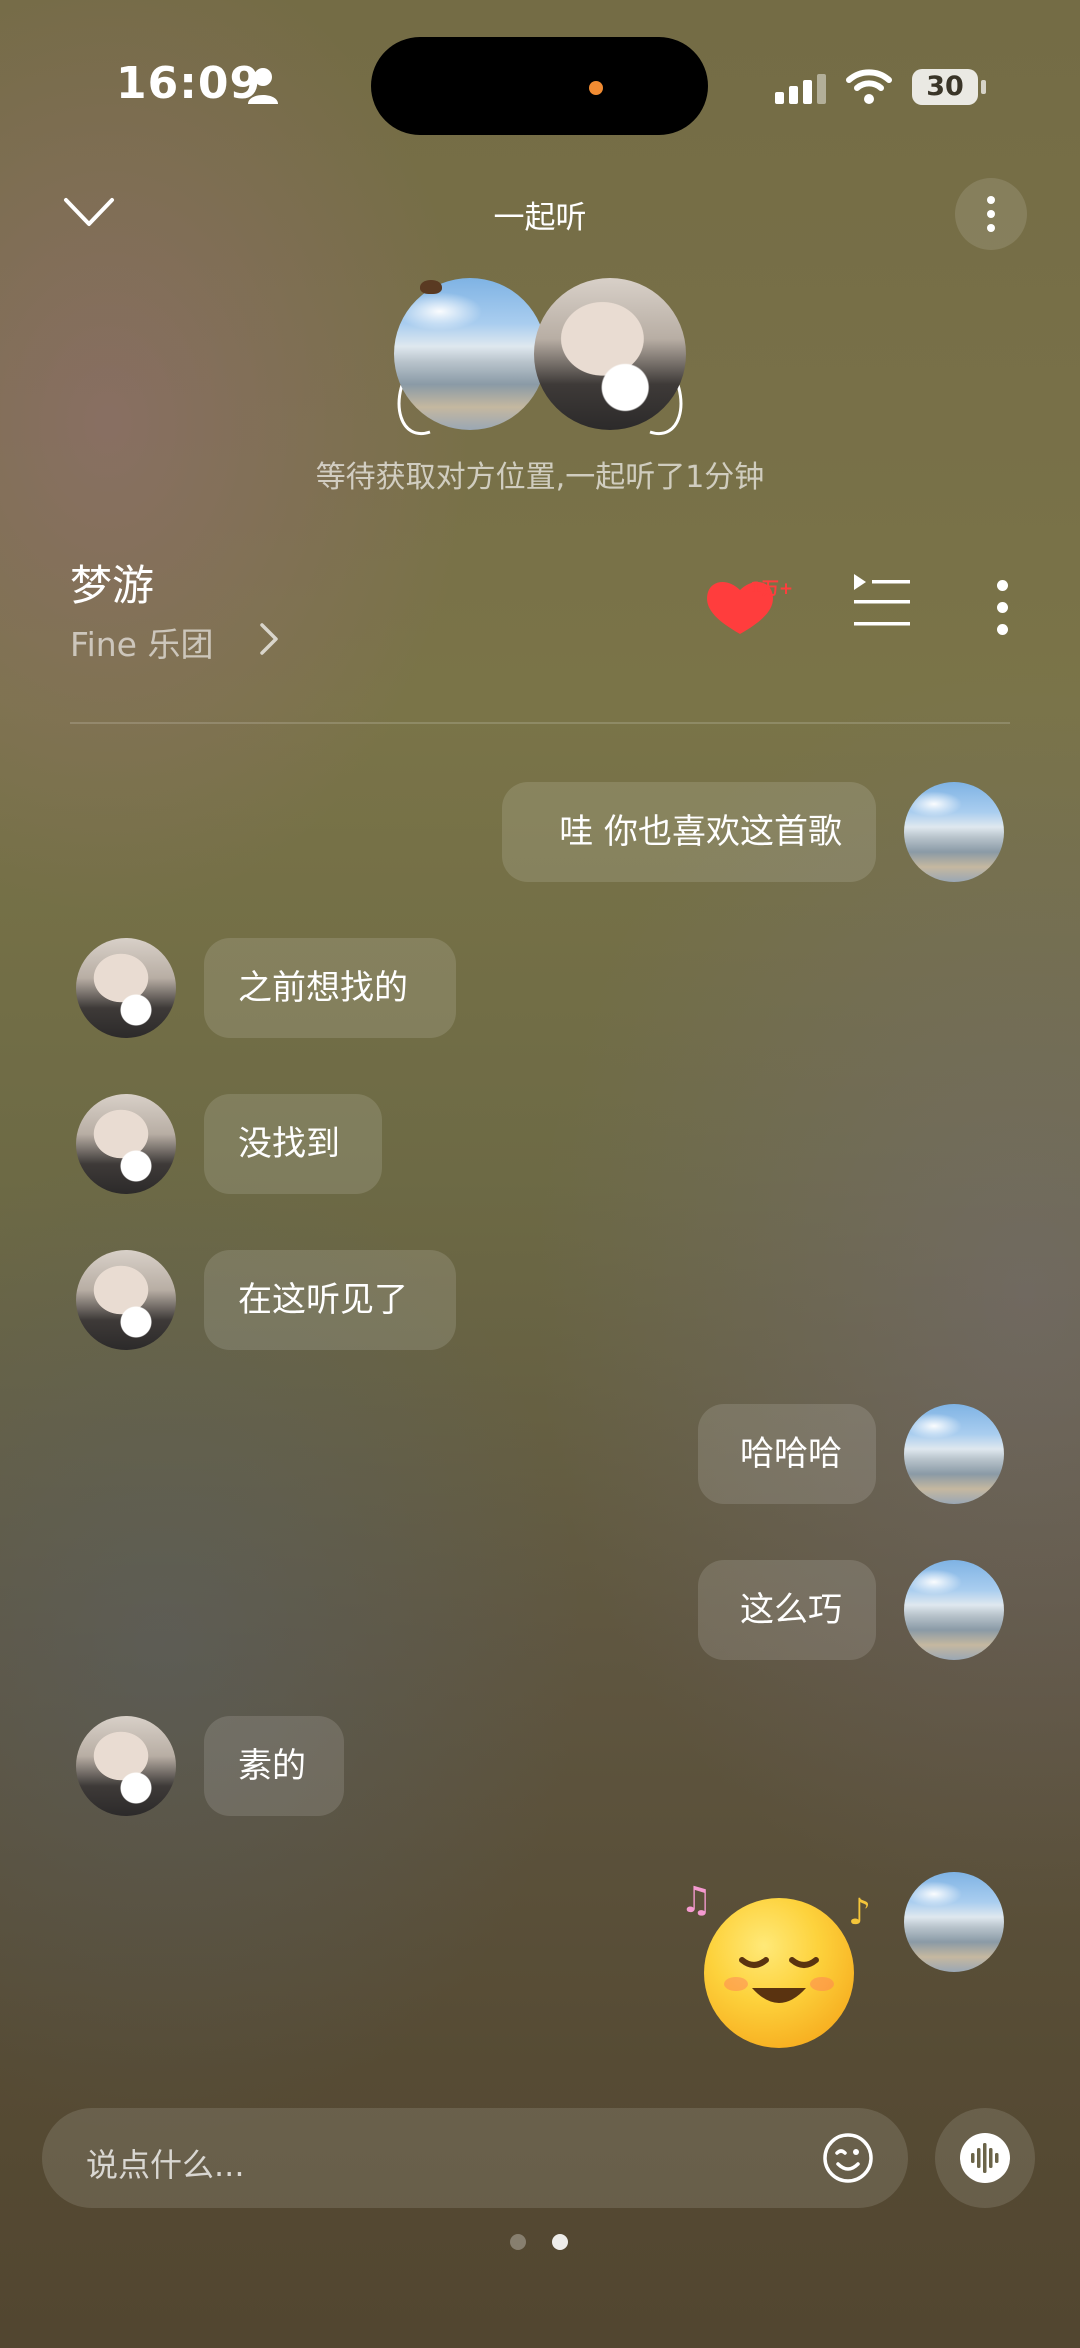 This screenshot has height=2348, width=1080. Describe the element at coordinates (596, 88) in the screenshot. I see `recording-indicator-icon` at that location.